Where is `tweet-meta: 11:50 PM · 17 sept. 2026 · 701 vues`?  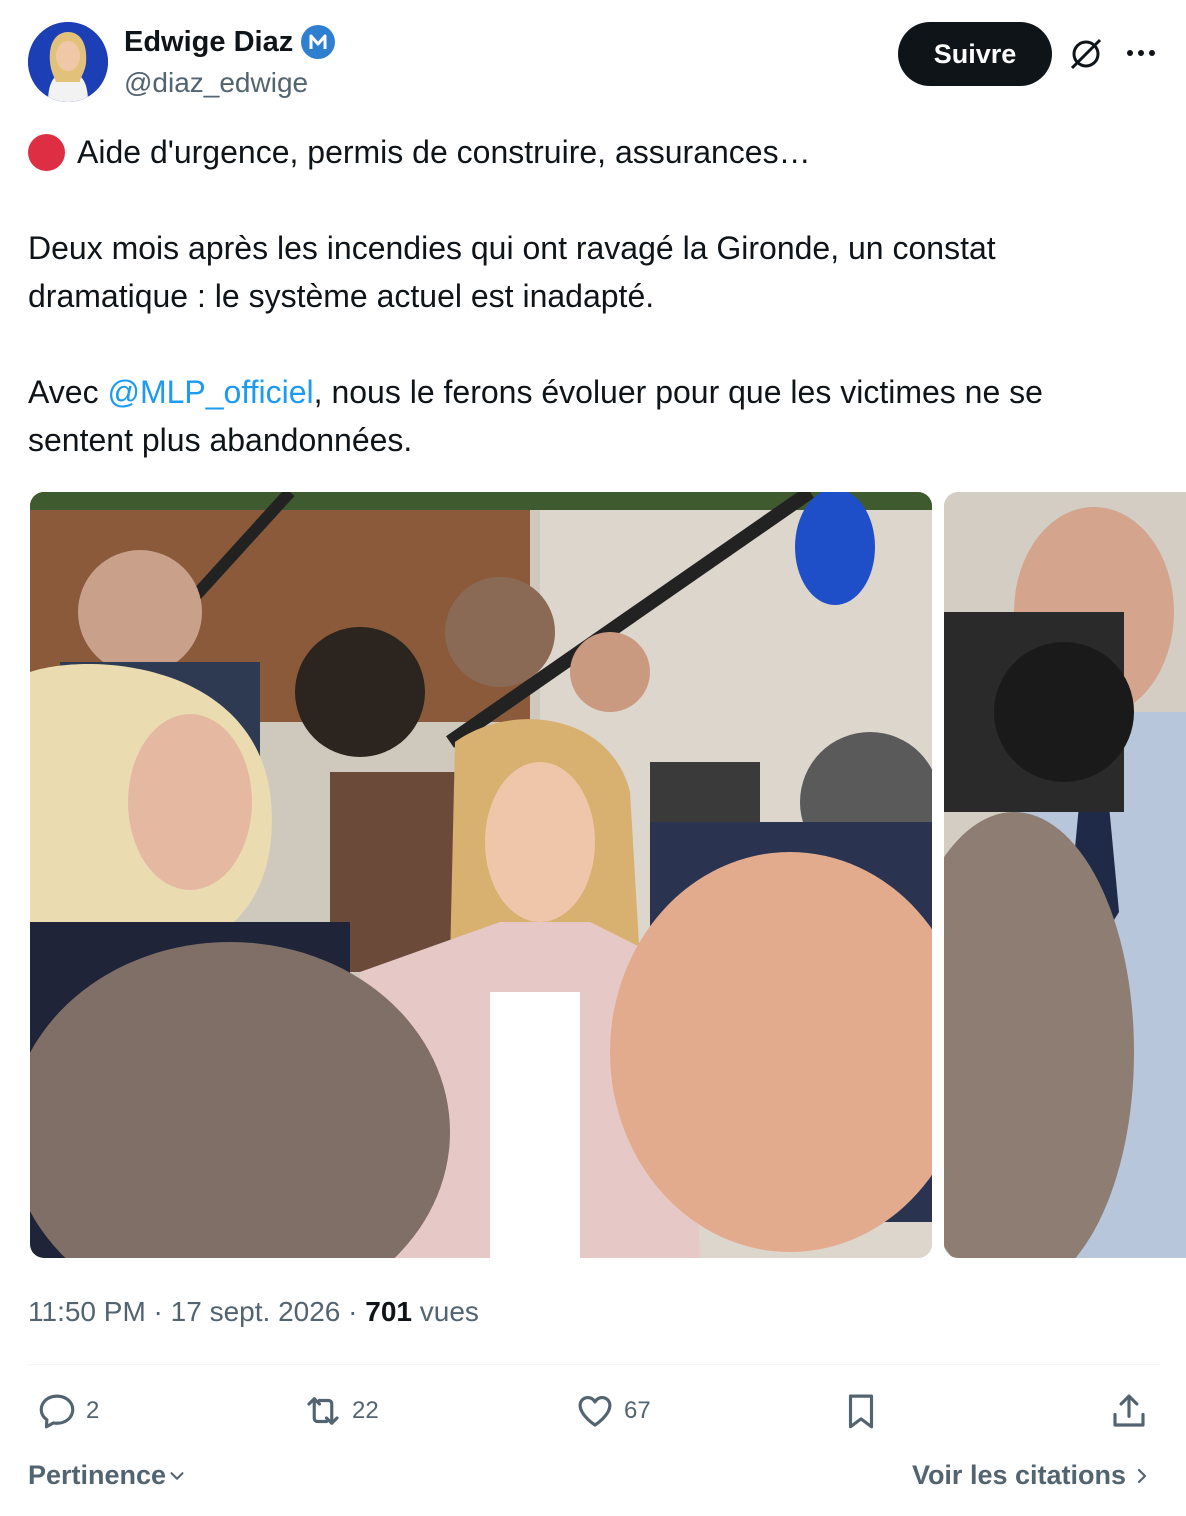
tweet-meta: 11:50 PM · 17 sept. 2026 · 701 vues is located at coordinates (253, 1312).